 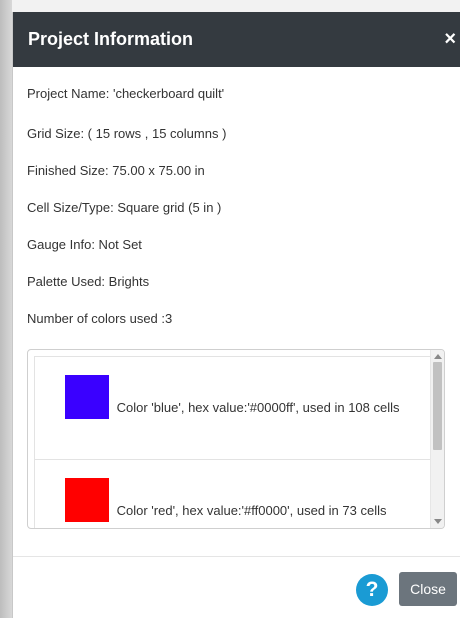 What do you see at coordinates (437, 406) in the screenshot?
I see `scroll-thumb` at bounding box center [437, 406].